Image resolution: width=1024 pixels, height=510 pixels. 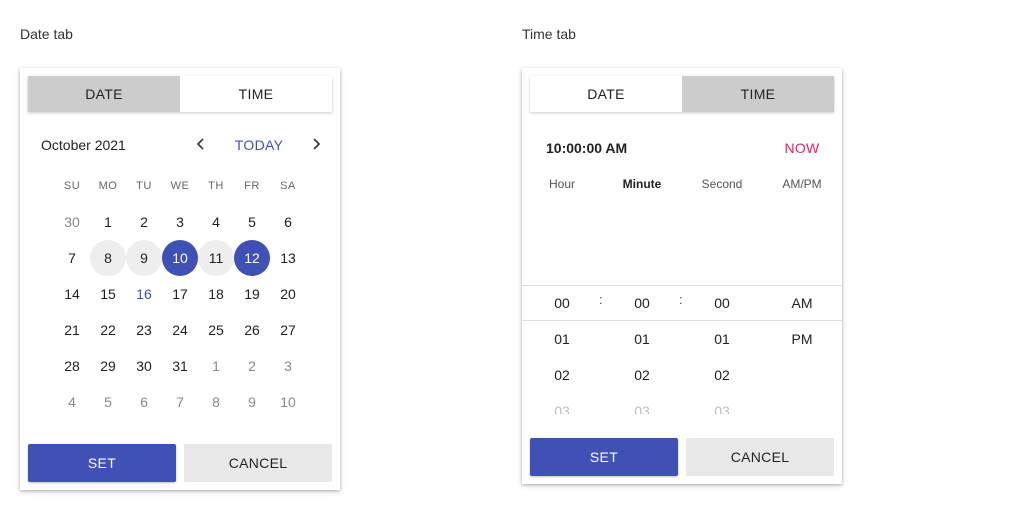 I want to click on calendar-day: 26, so click(x=252, y=330).